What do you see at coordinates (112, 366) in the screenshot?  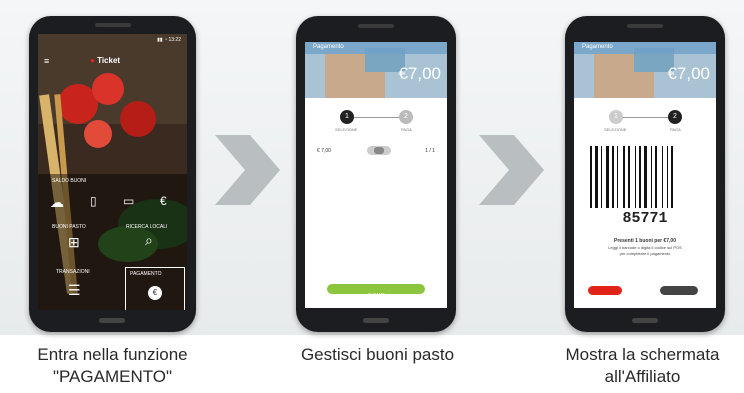 I see `caption-step-1: Entra nella funzione "PAGAMENTO"` at bounding box center [112, 366].